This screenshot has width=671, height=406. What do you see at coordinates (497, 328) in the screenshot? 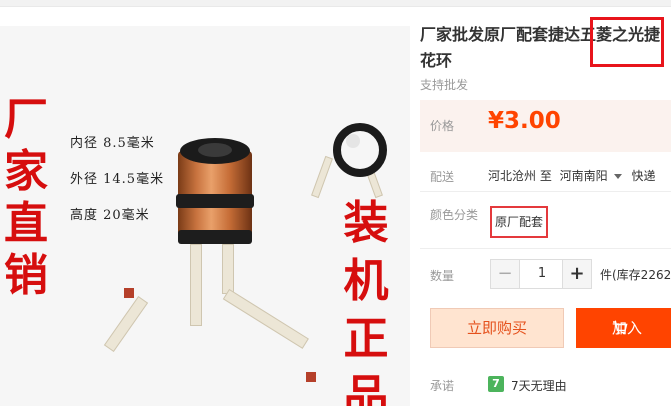
I see `buy-now-button: 立即购买` at bounding box center [497, 328].